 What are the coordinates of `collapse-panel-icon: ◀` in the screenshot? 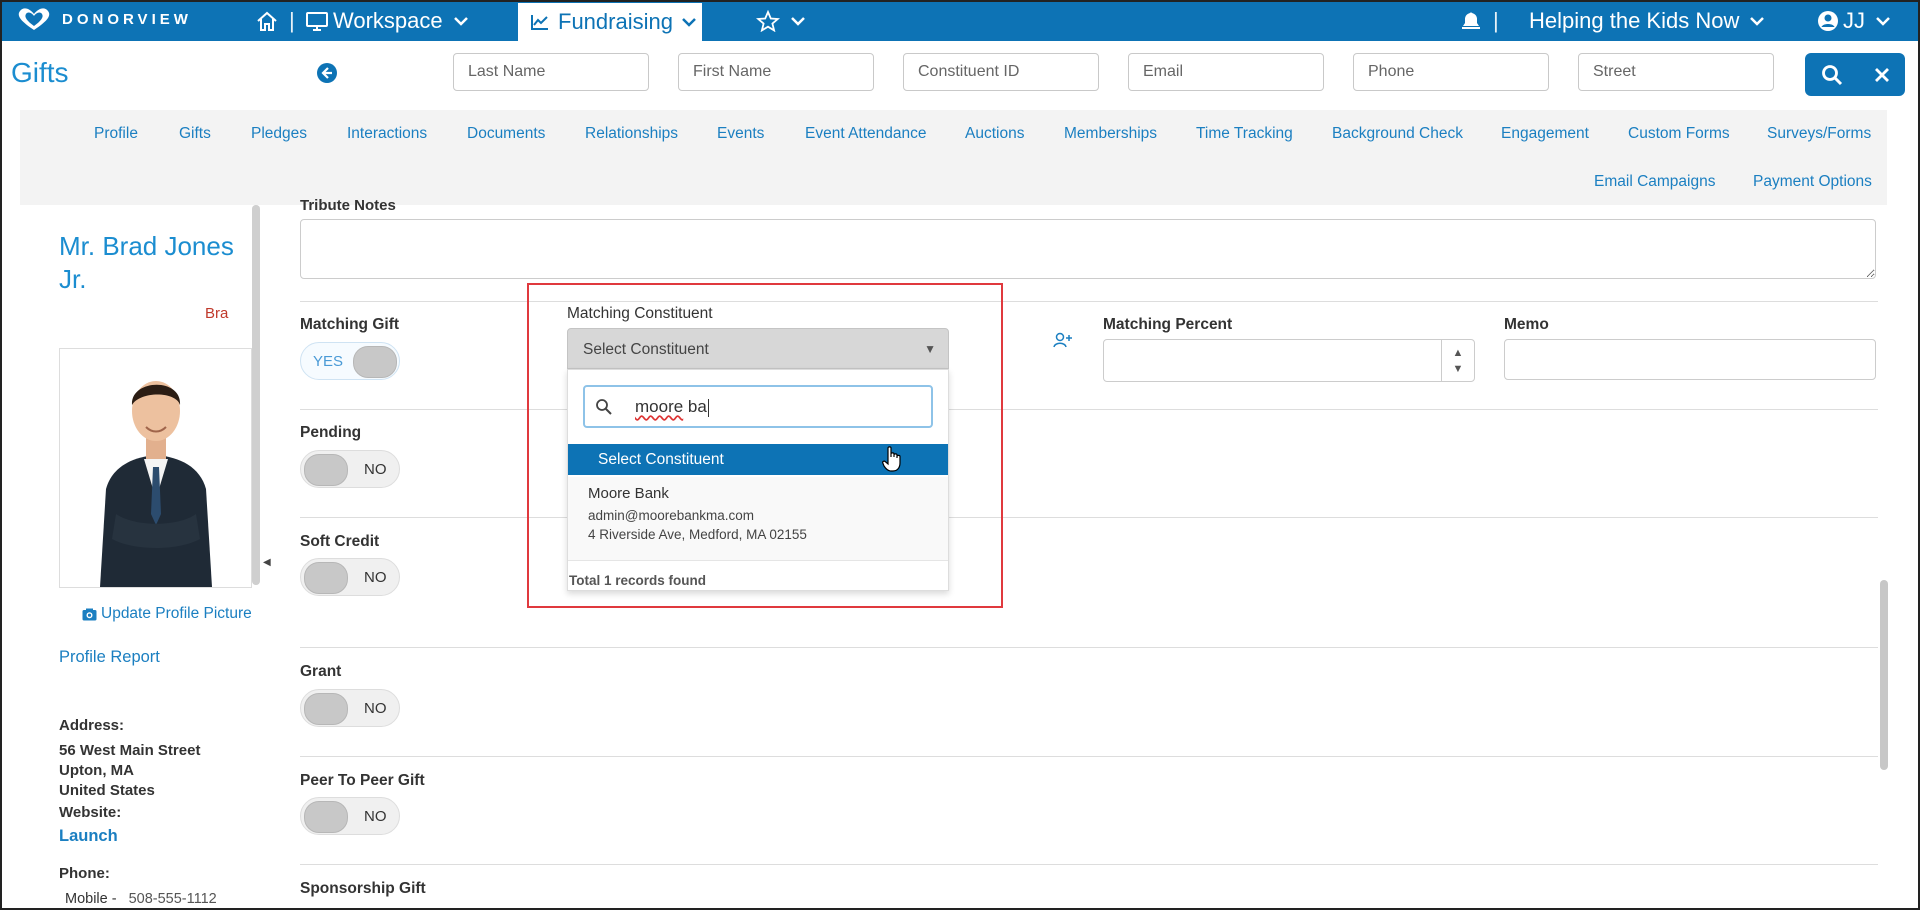 It's located at (267, 562).